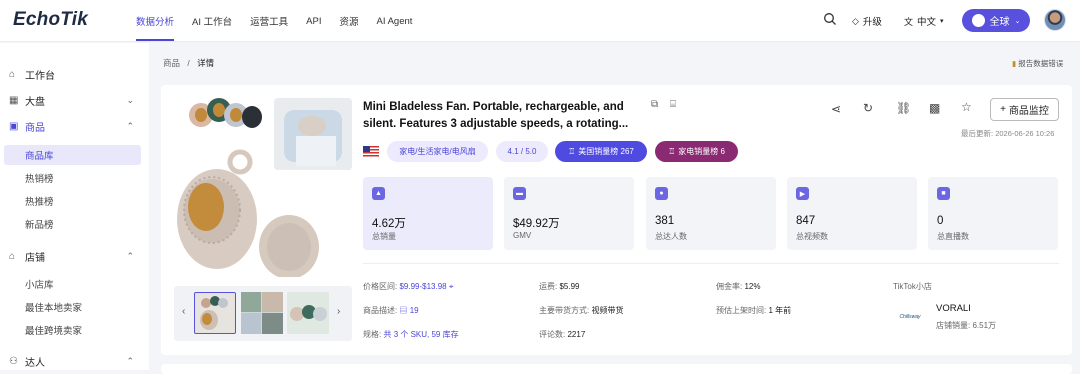 This screenshot has width=1080, height=374. I want to click on thumbnail-strip: ‹ ›, so click(263, 313).